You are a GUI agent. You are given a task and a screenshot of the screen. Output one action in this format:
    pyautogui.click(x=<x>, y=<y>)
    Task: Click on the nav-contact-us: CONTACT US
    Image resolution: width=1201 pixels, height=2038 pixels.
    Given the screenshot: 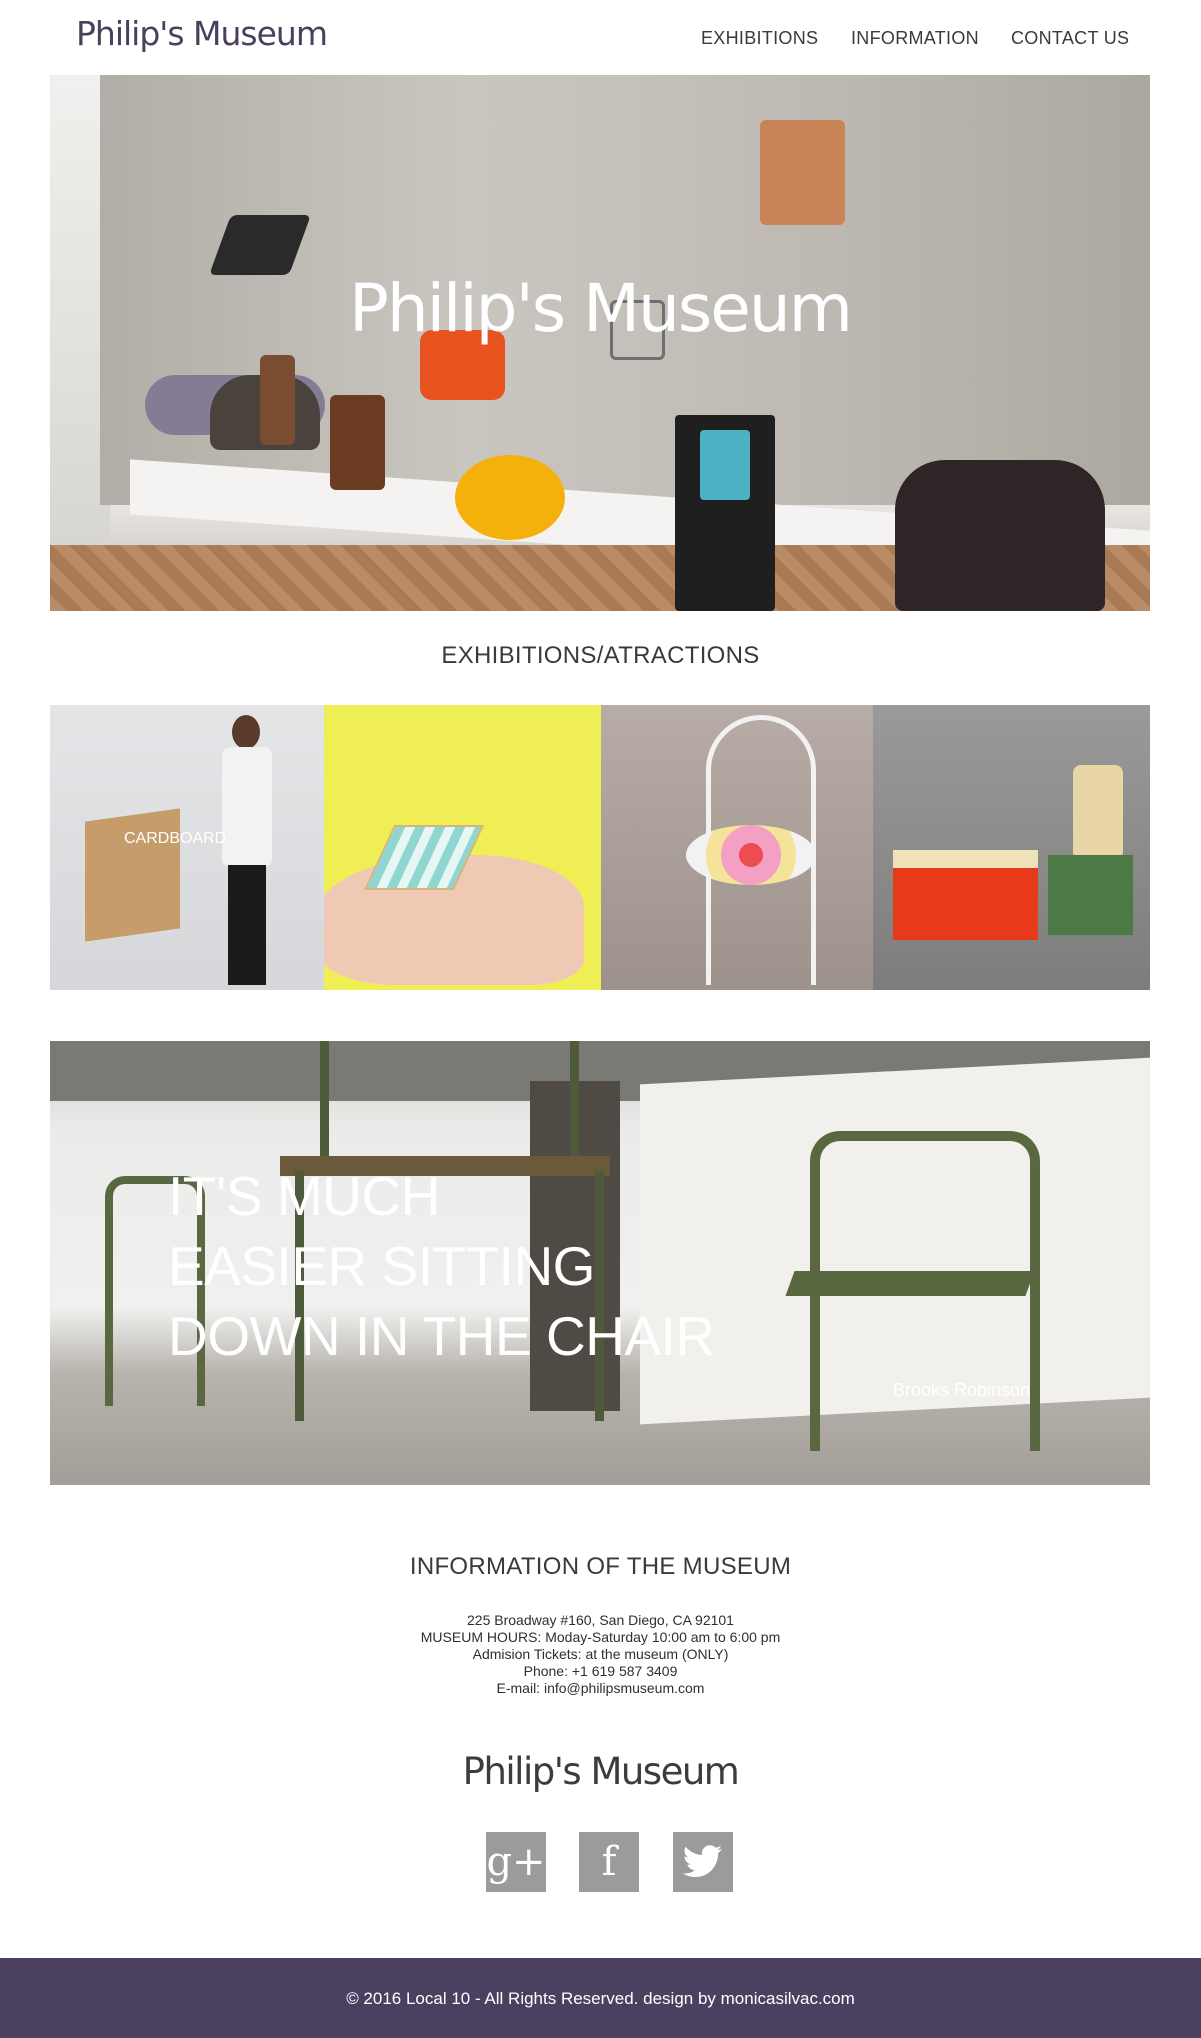 What is the action you would take?
    pyautogui.click(x=1070, y=38)
    